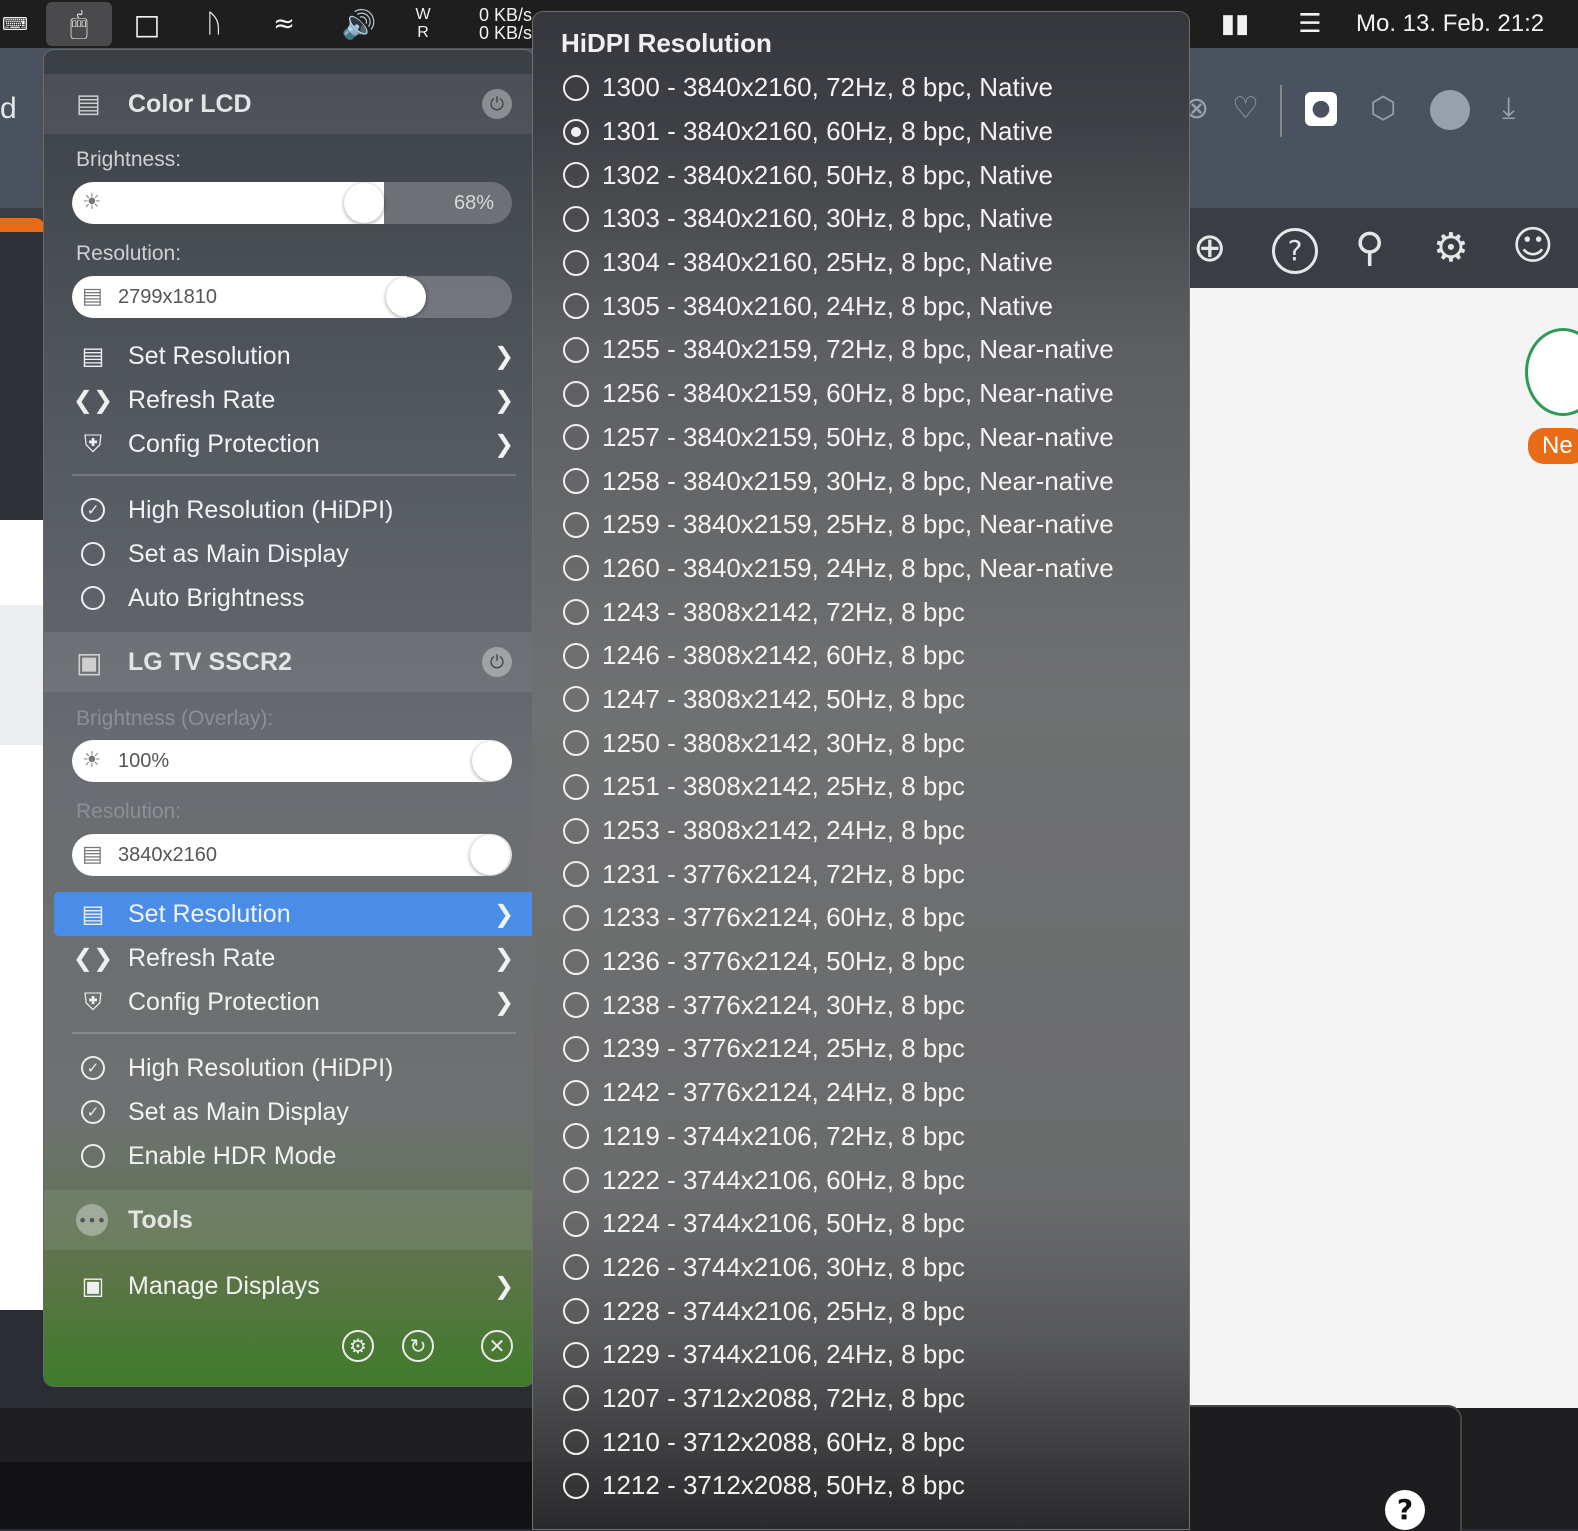 The image size is (1578, 1531). What do you see at coordinates (79, 24) in the screenshot?
I see `display-menu-icon: 🖱` at bounding box center [79, 24].